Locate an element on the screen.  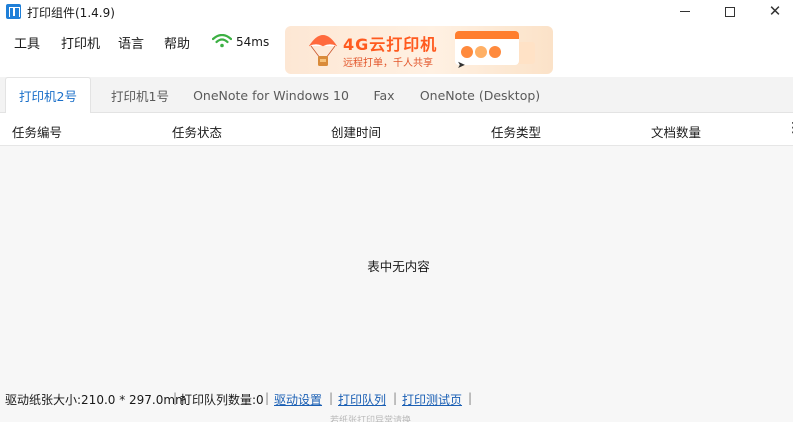
cursor-icon: ➤ is located at coordinates (461, 65).